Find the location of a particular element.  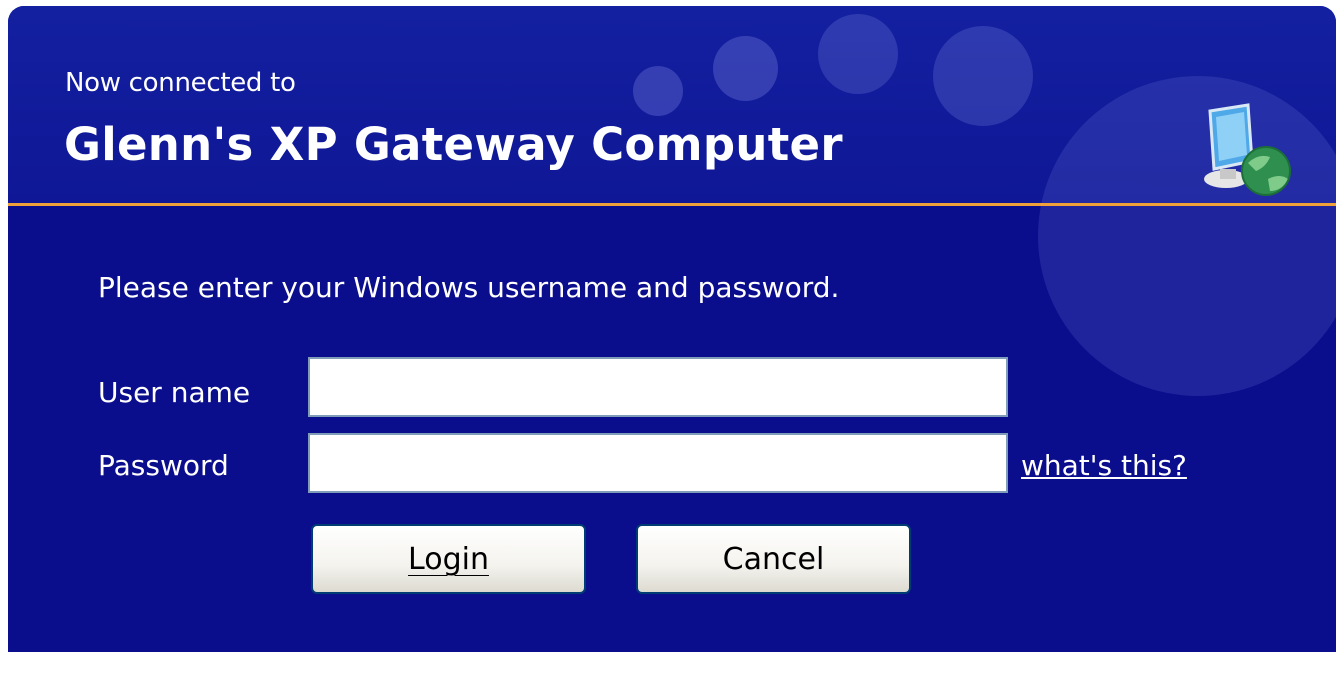

cancel-button: Cancel is located at coordinates (773, 559).